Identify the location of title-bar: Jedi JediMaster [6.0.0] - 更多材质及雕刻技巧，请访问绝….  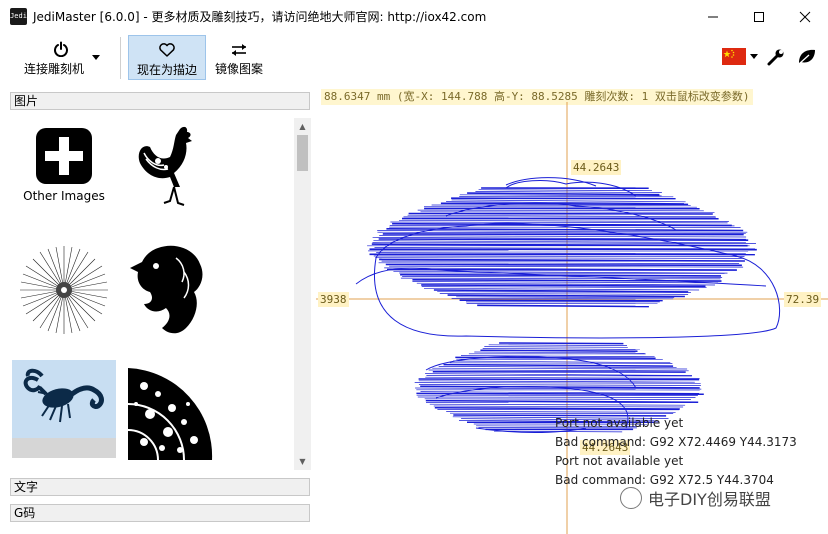
(414, 16).